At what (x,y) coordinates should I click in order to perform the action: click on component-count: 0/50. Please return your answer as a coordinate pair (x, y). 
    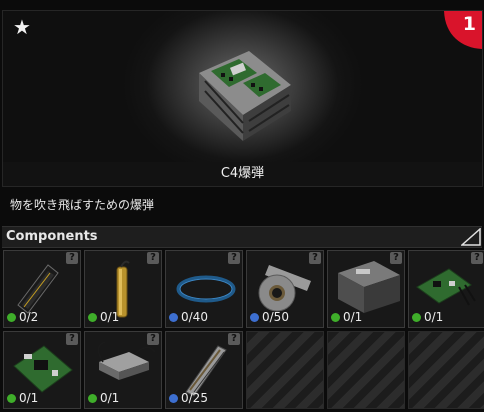
    Looking at the image, I should click on (269, 317).